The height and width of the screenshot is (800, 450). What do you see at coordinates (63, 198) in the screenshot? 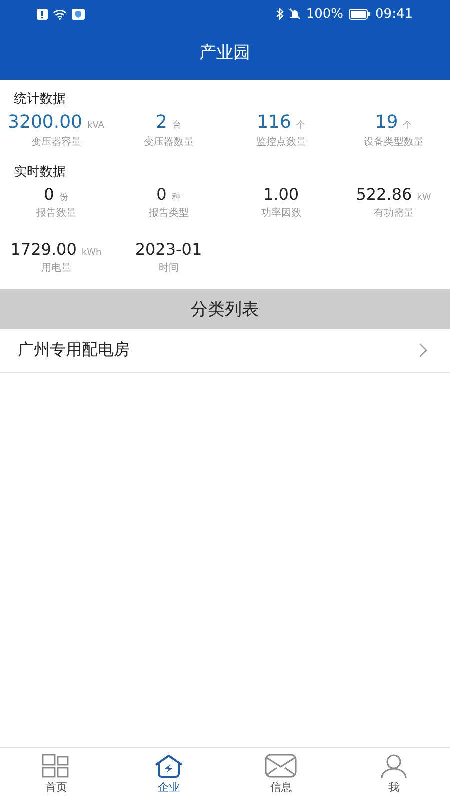
I see `metric-unit: 份` at bounding box center [63, 198].